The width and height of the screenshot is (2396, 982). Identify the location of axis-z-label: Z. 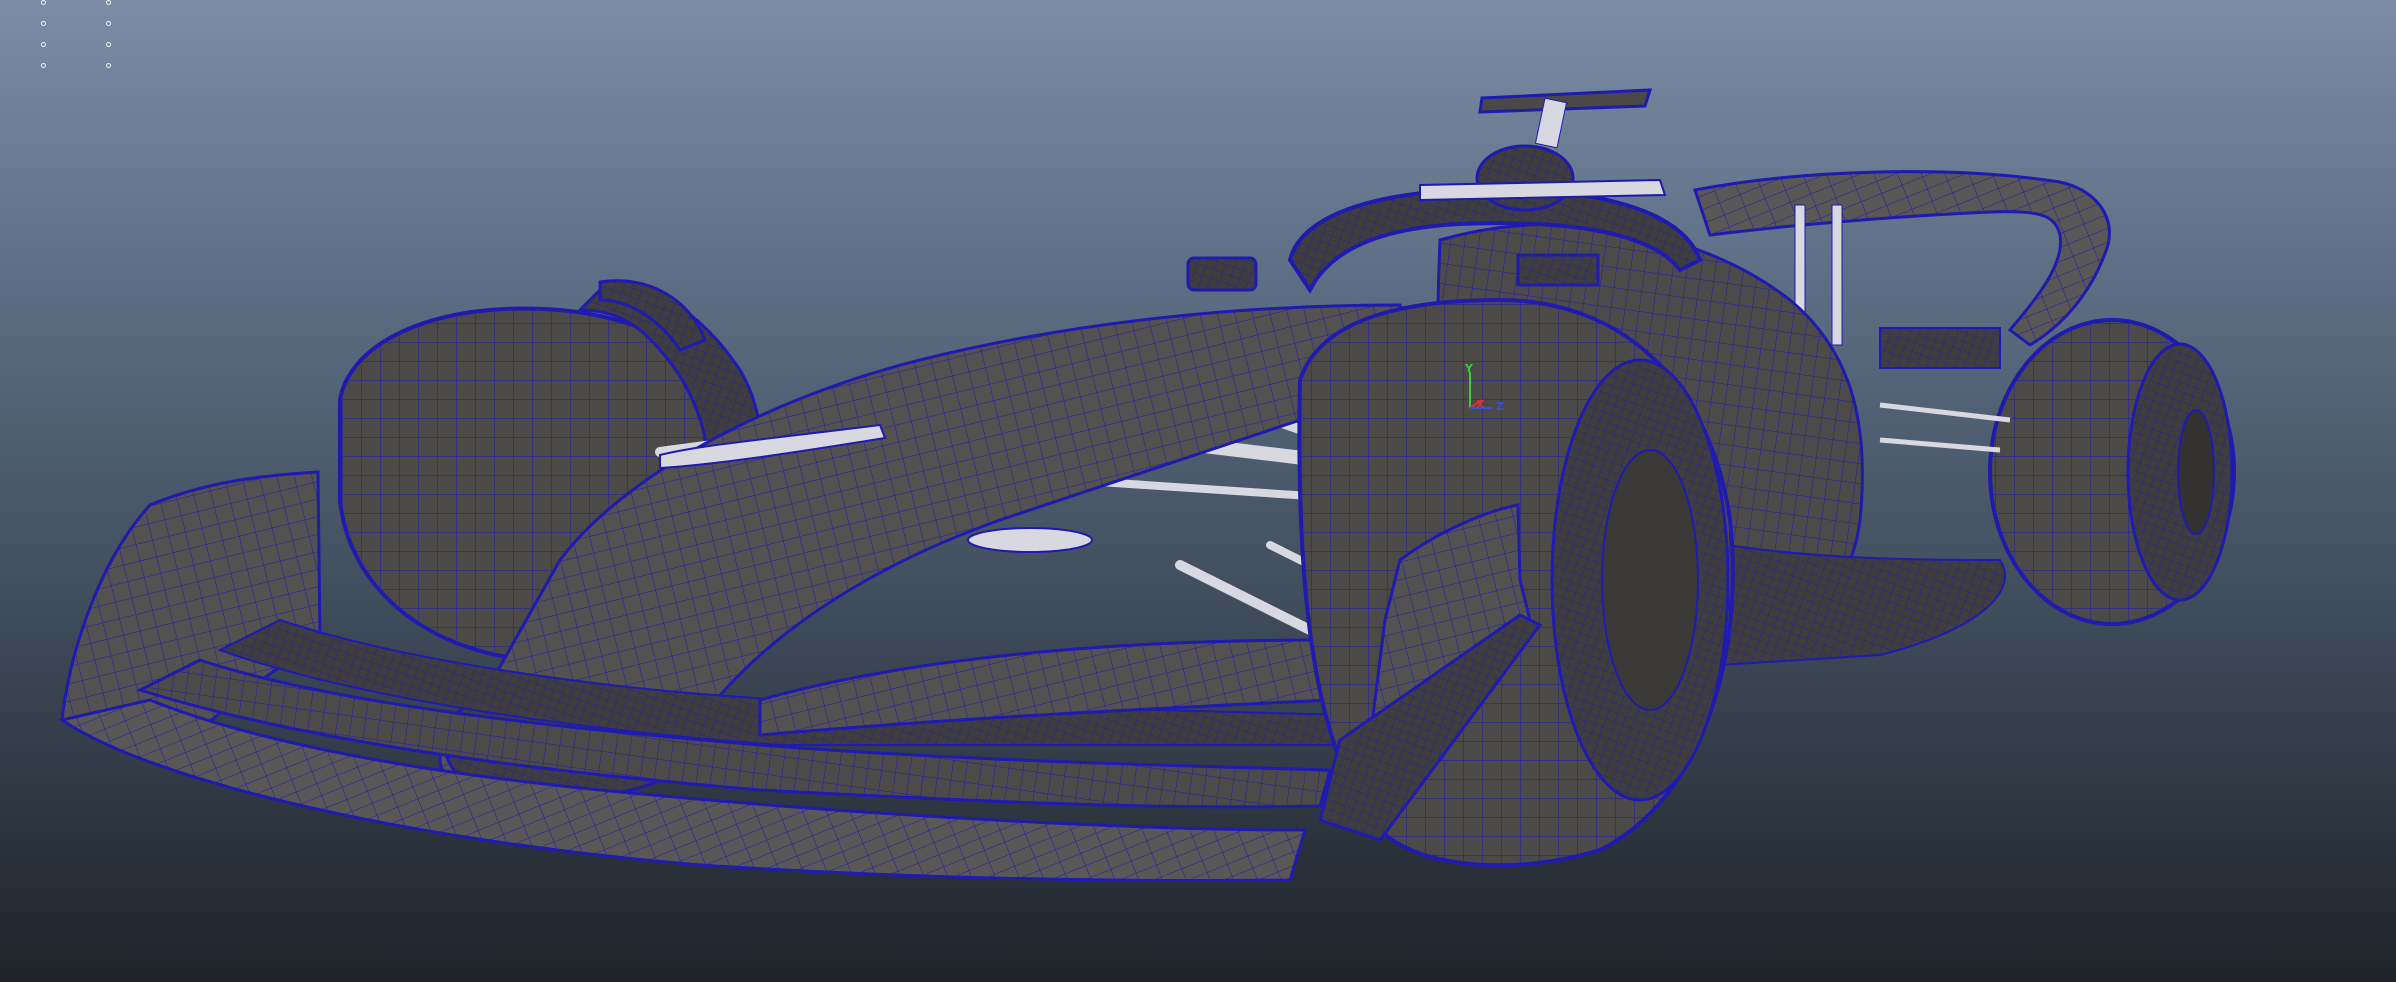
(1500, 406).